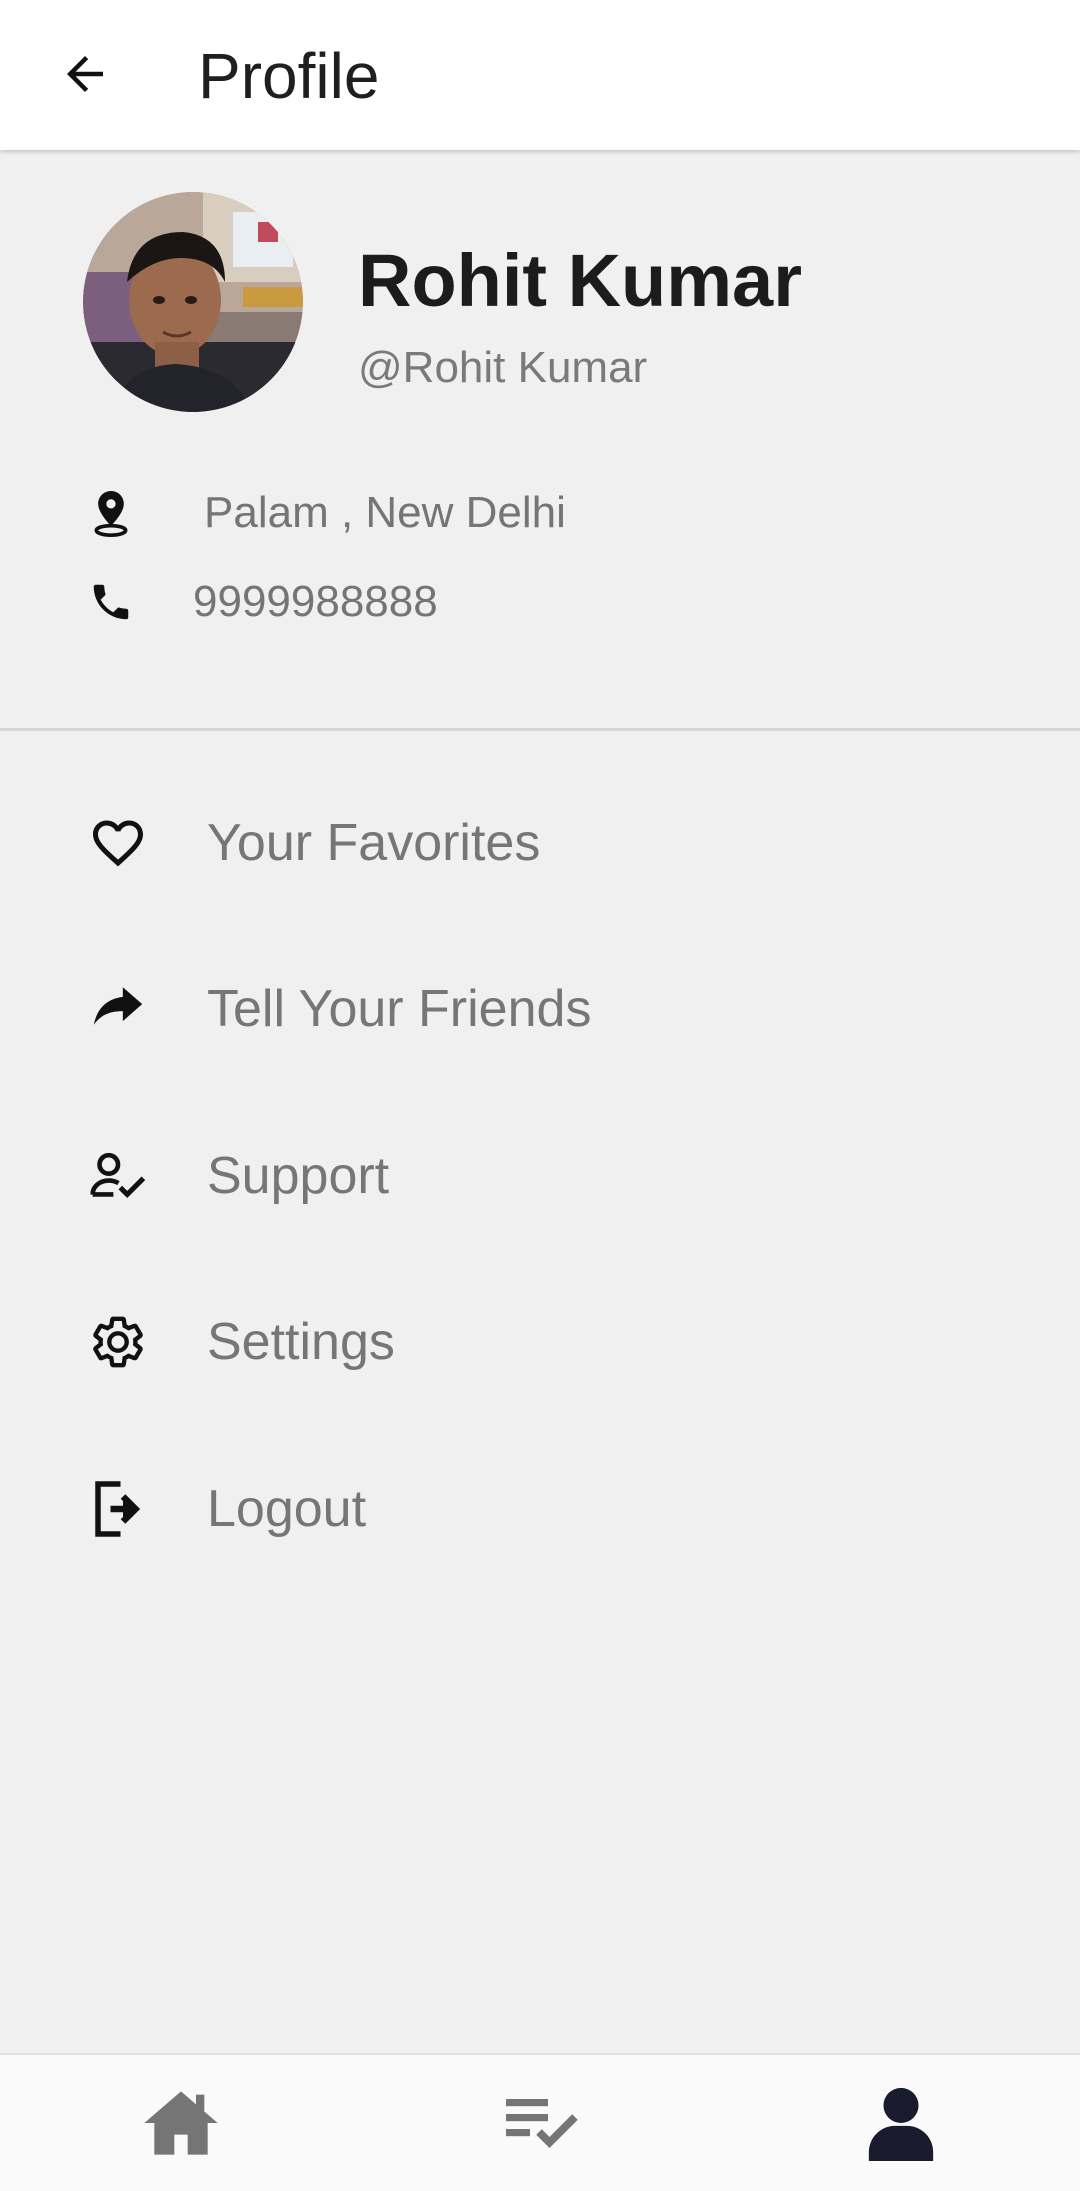 Image resolution: width=1080 pixels, height=2191 pixels. I want to click on app-bar: Profile, so click(540, 75).